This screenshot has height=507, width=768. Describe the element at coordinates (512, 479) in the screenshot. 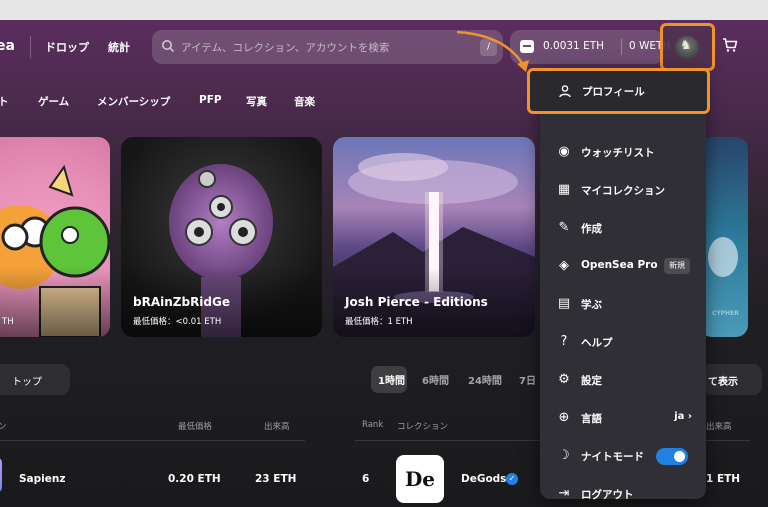

I see `verified-icon: ✓` at that location.